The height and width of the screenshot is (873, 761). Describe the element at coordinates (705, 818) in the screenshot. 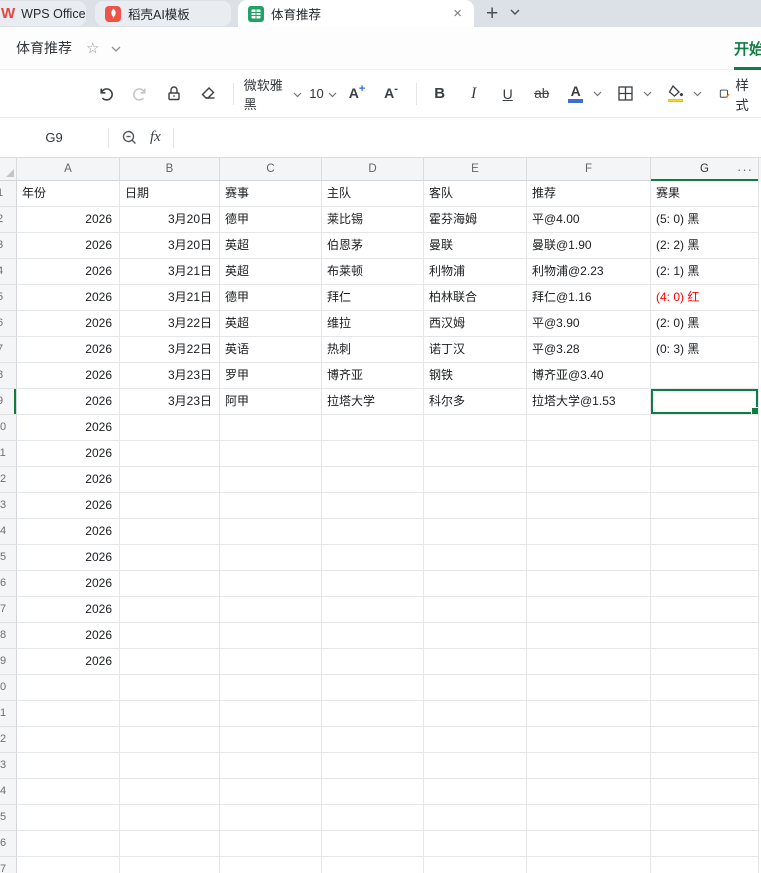

I see `cell-G25` at that location.